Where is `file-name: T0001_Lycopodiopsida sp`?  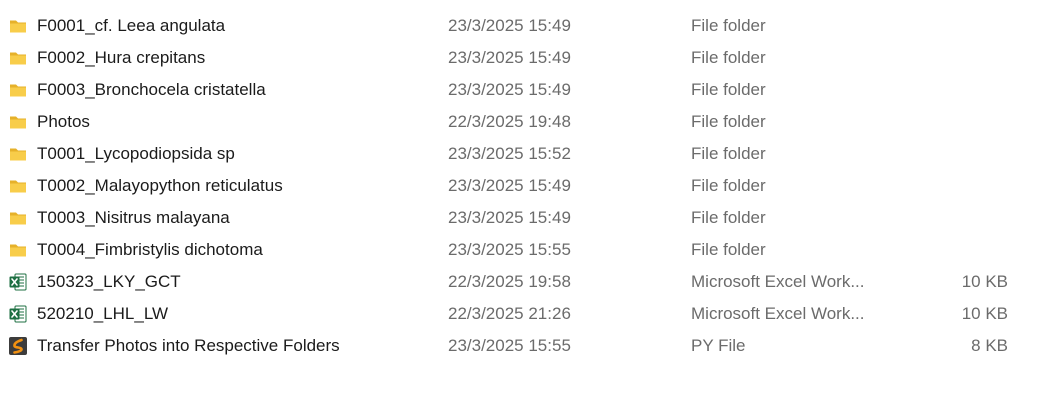
file-name: T0001_Lycopodiopsida sp is located at coordinates (136, 153).